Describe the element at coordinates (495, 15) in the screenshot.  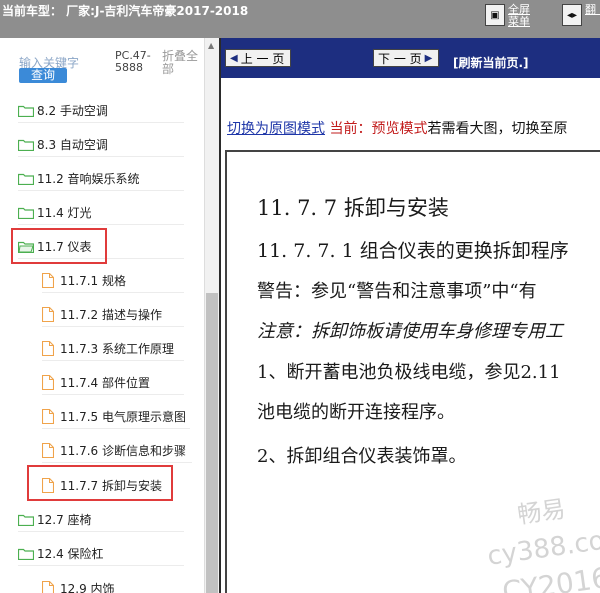
I see `fullscreen-icon: ▣` at that location.